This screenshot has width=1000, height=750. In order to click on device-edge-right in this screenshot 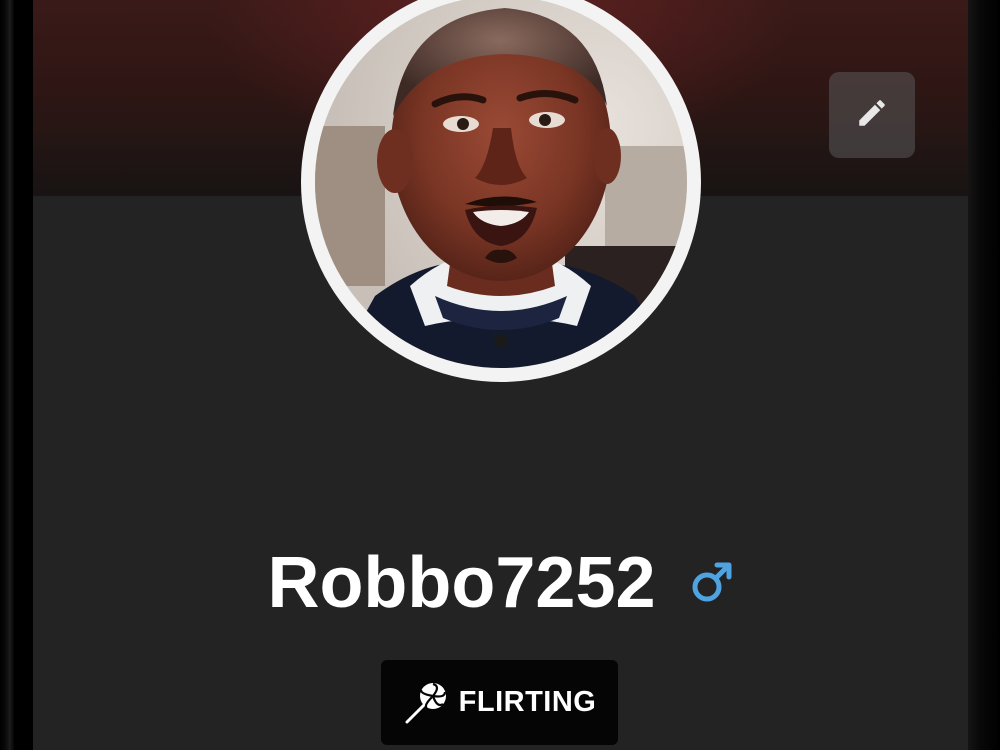, I will do `click(984, 375)`.